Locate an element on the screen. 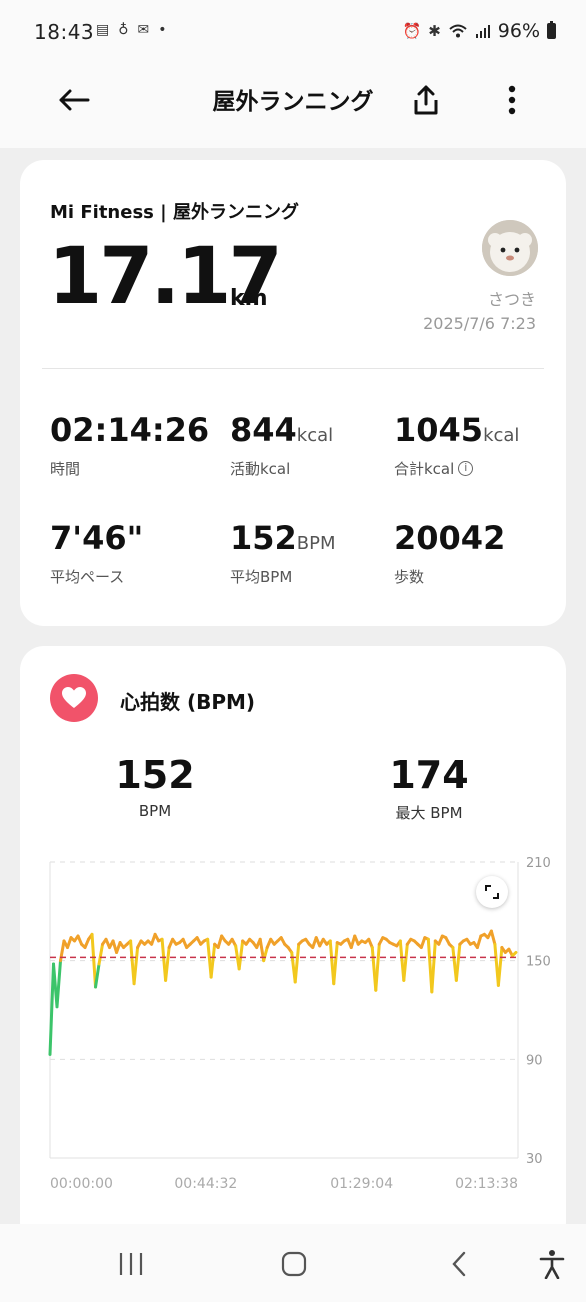 The width and height of the screenshot is (586, 1302). home-button is located at coordinates (294, 1264).